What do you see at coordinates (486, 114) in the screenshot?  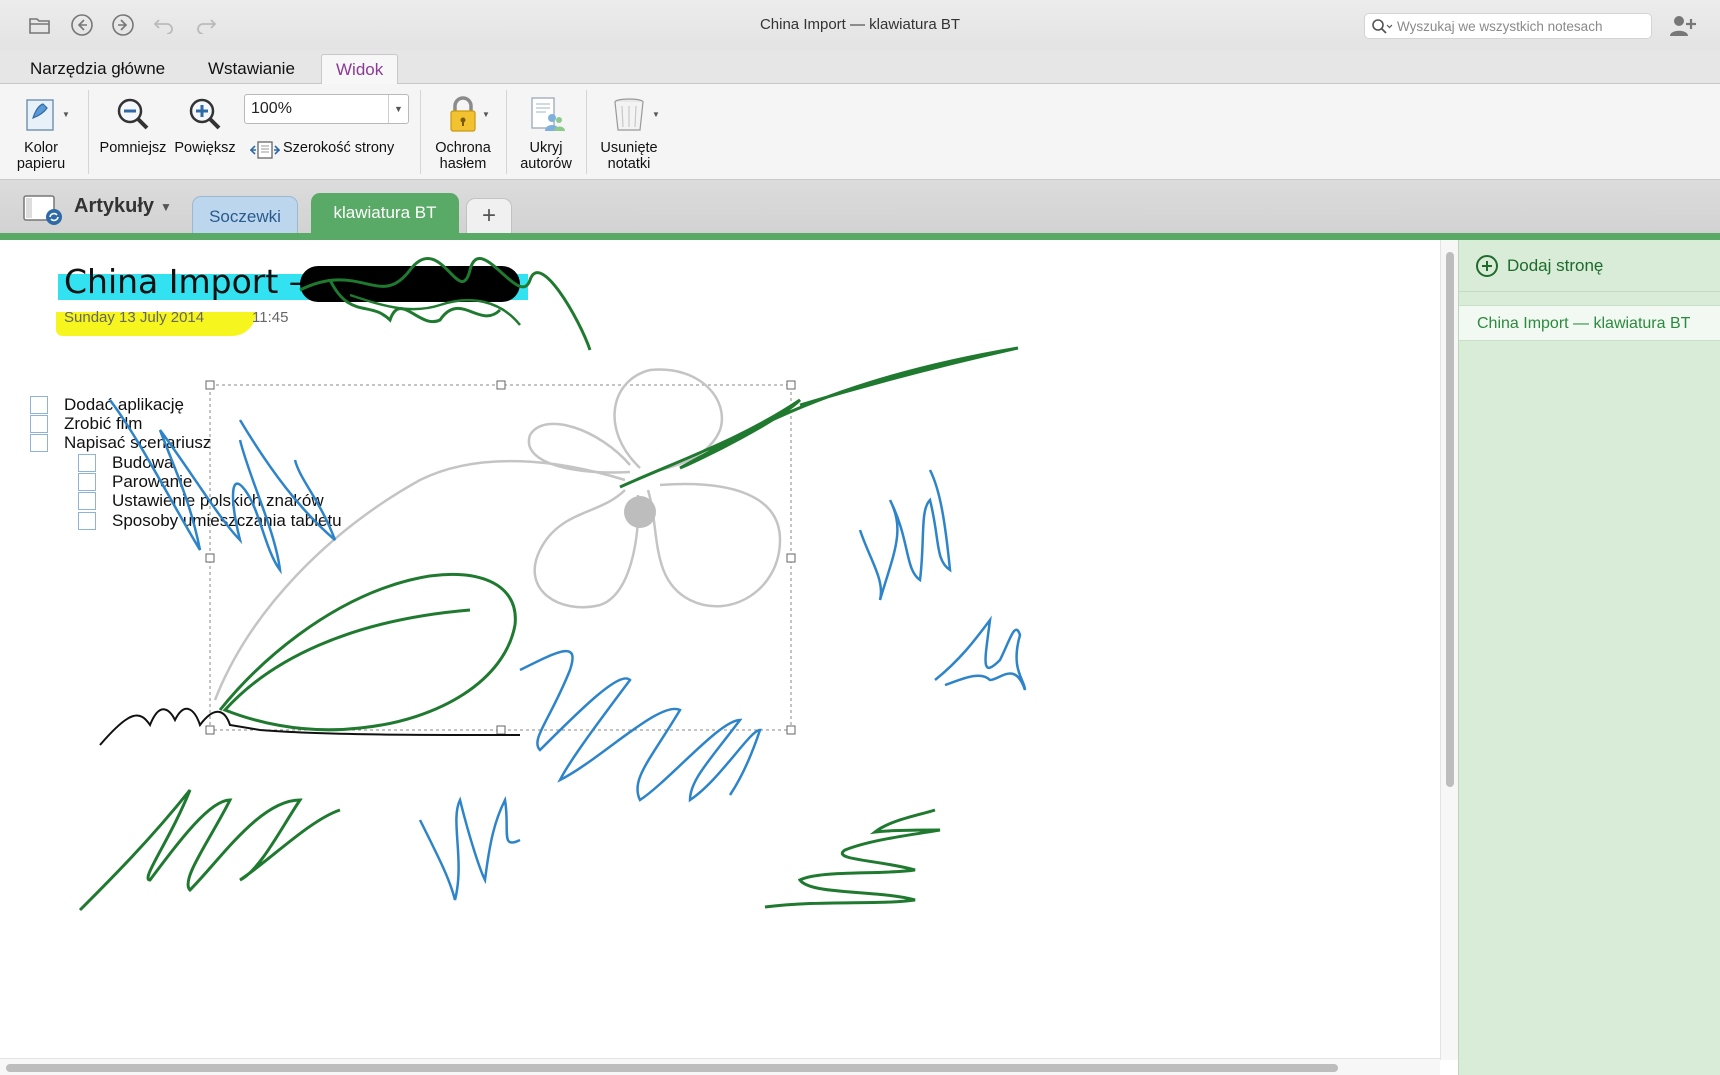 I see `password-dropdown-icon: ▼` at bounding box center [486, 114].